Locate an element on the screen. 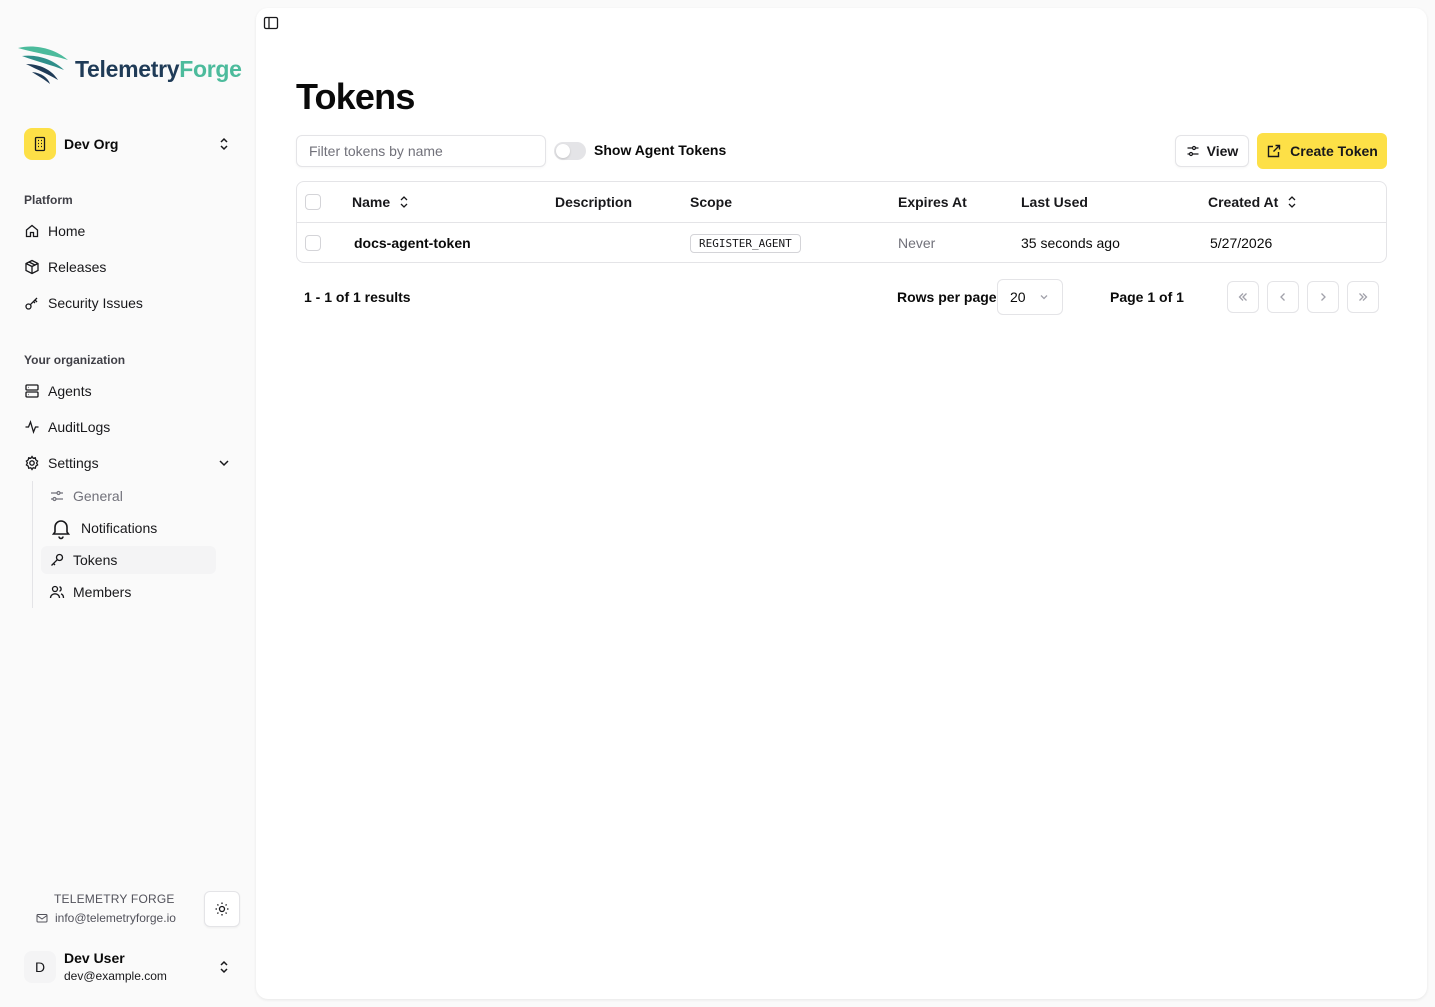 The width and height of the screenshot is (1435, 1007). org-group-label: Your organization is located at coordinates (75, 360).